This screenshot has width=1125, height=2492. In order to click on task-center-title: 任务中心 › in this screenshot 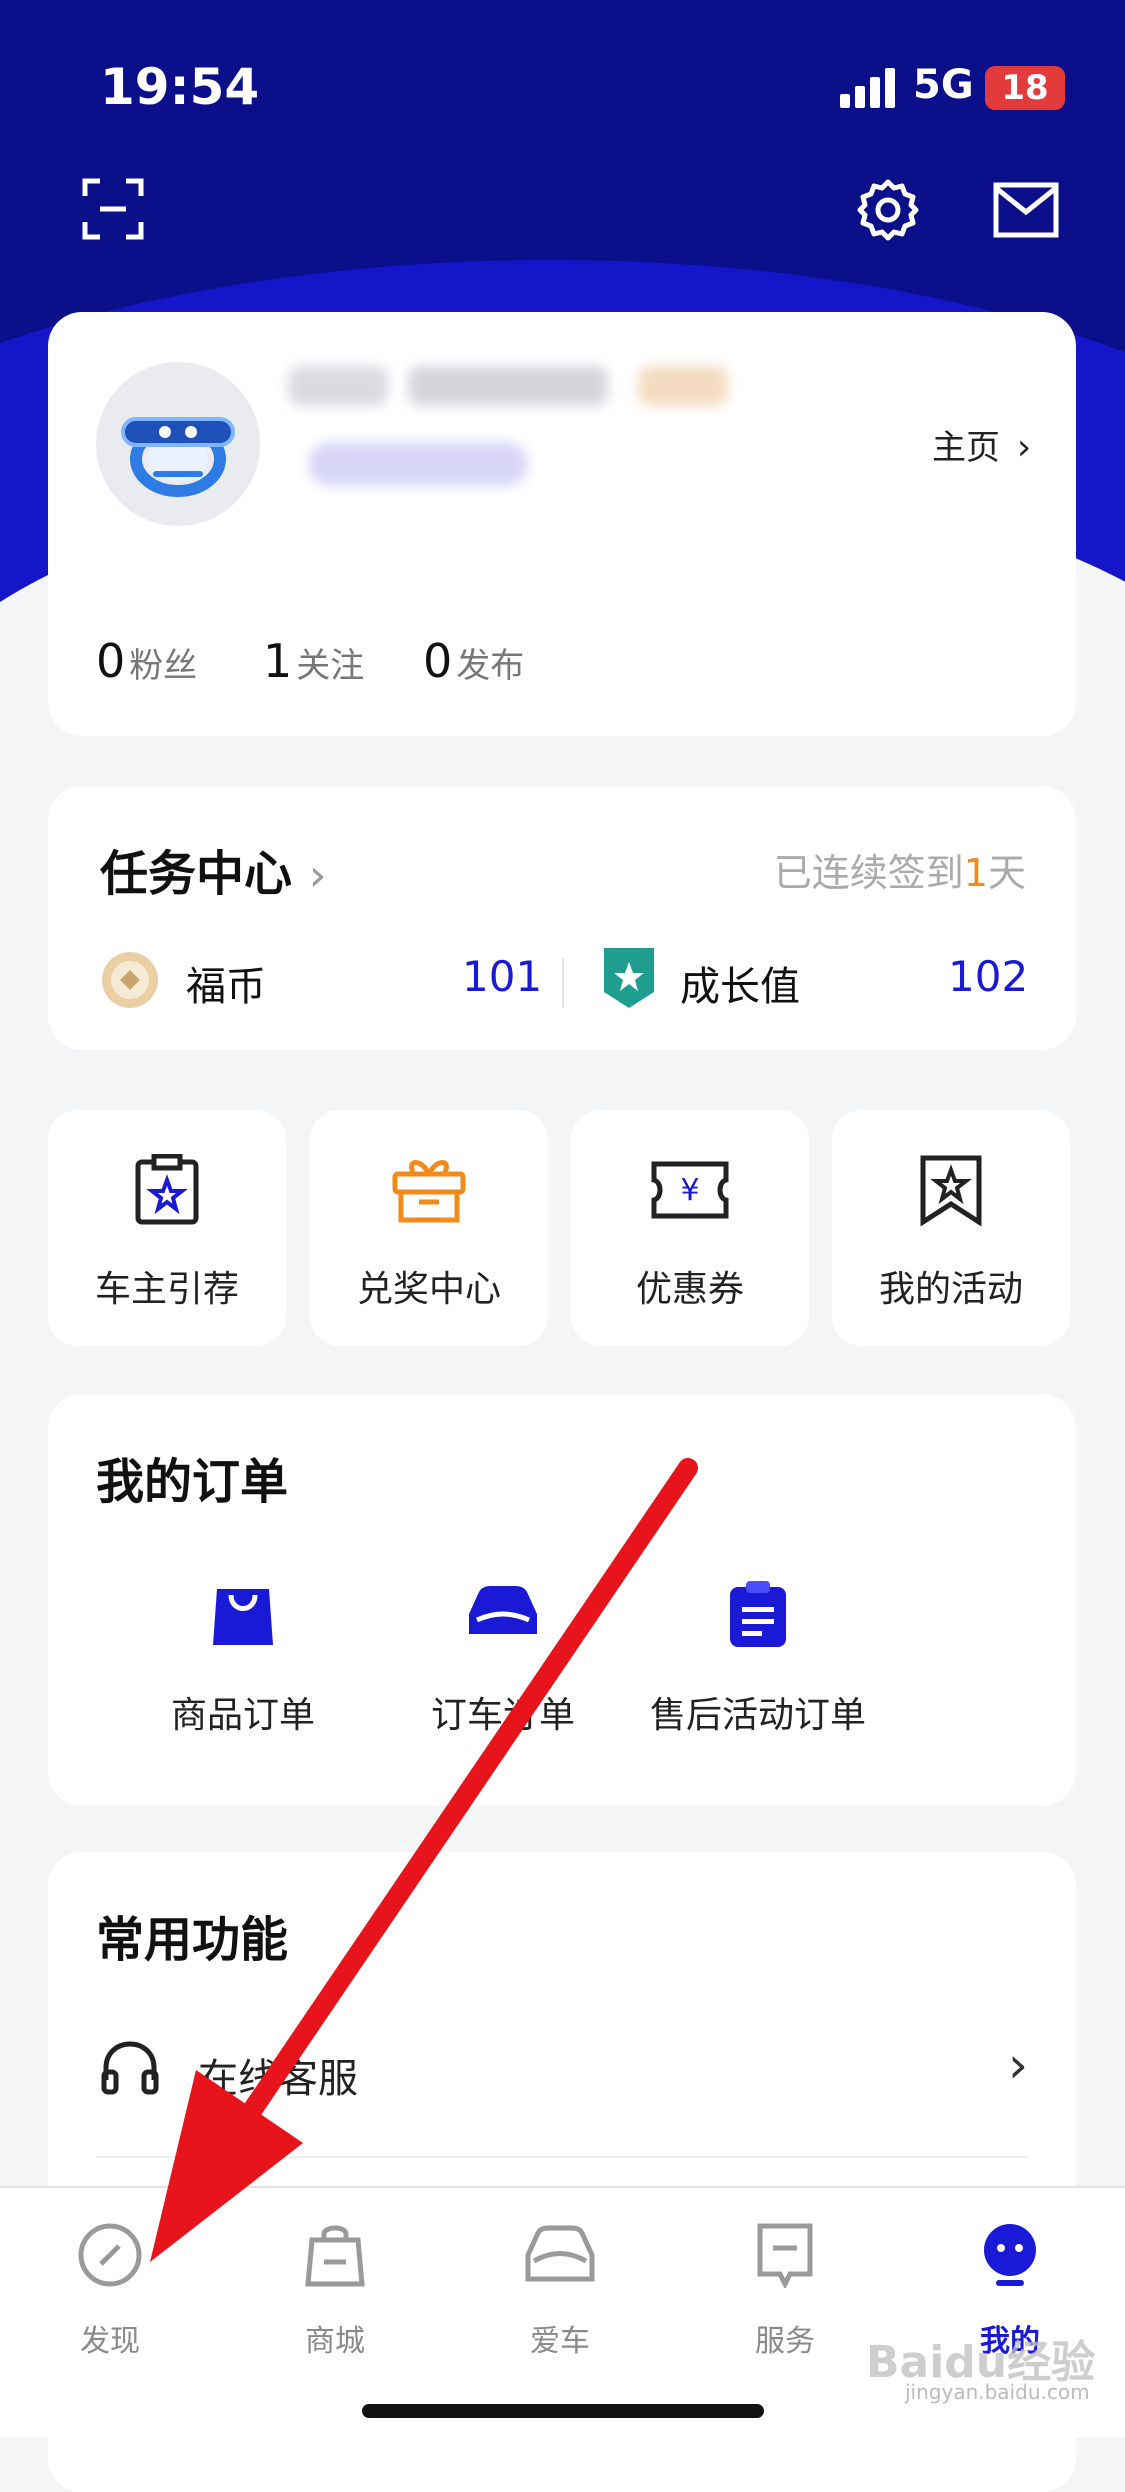, I will do `click(213, 869)`.